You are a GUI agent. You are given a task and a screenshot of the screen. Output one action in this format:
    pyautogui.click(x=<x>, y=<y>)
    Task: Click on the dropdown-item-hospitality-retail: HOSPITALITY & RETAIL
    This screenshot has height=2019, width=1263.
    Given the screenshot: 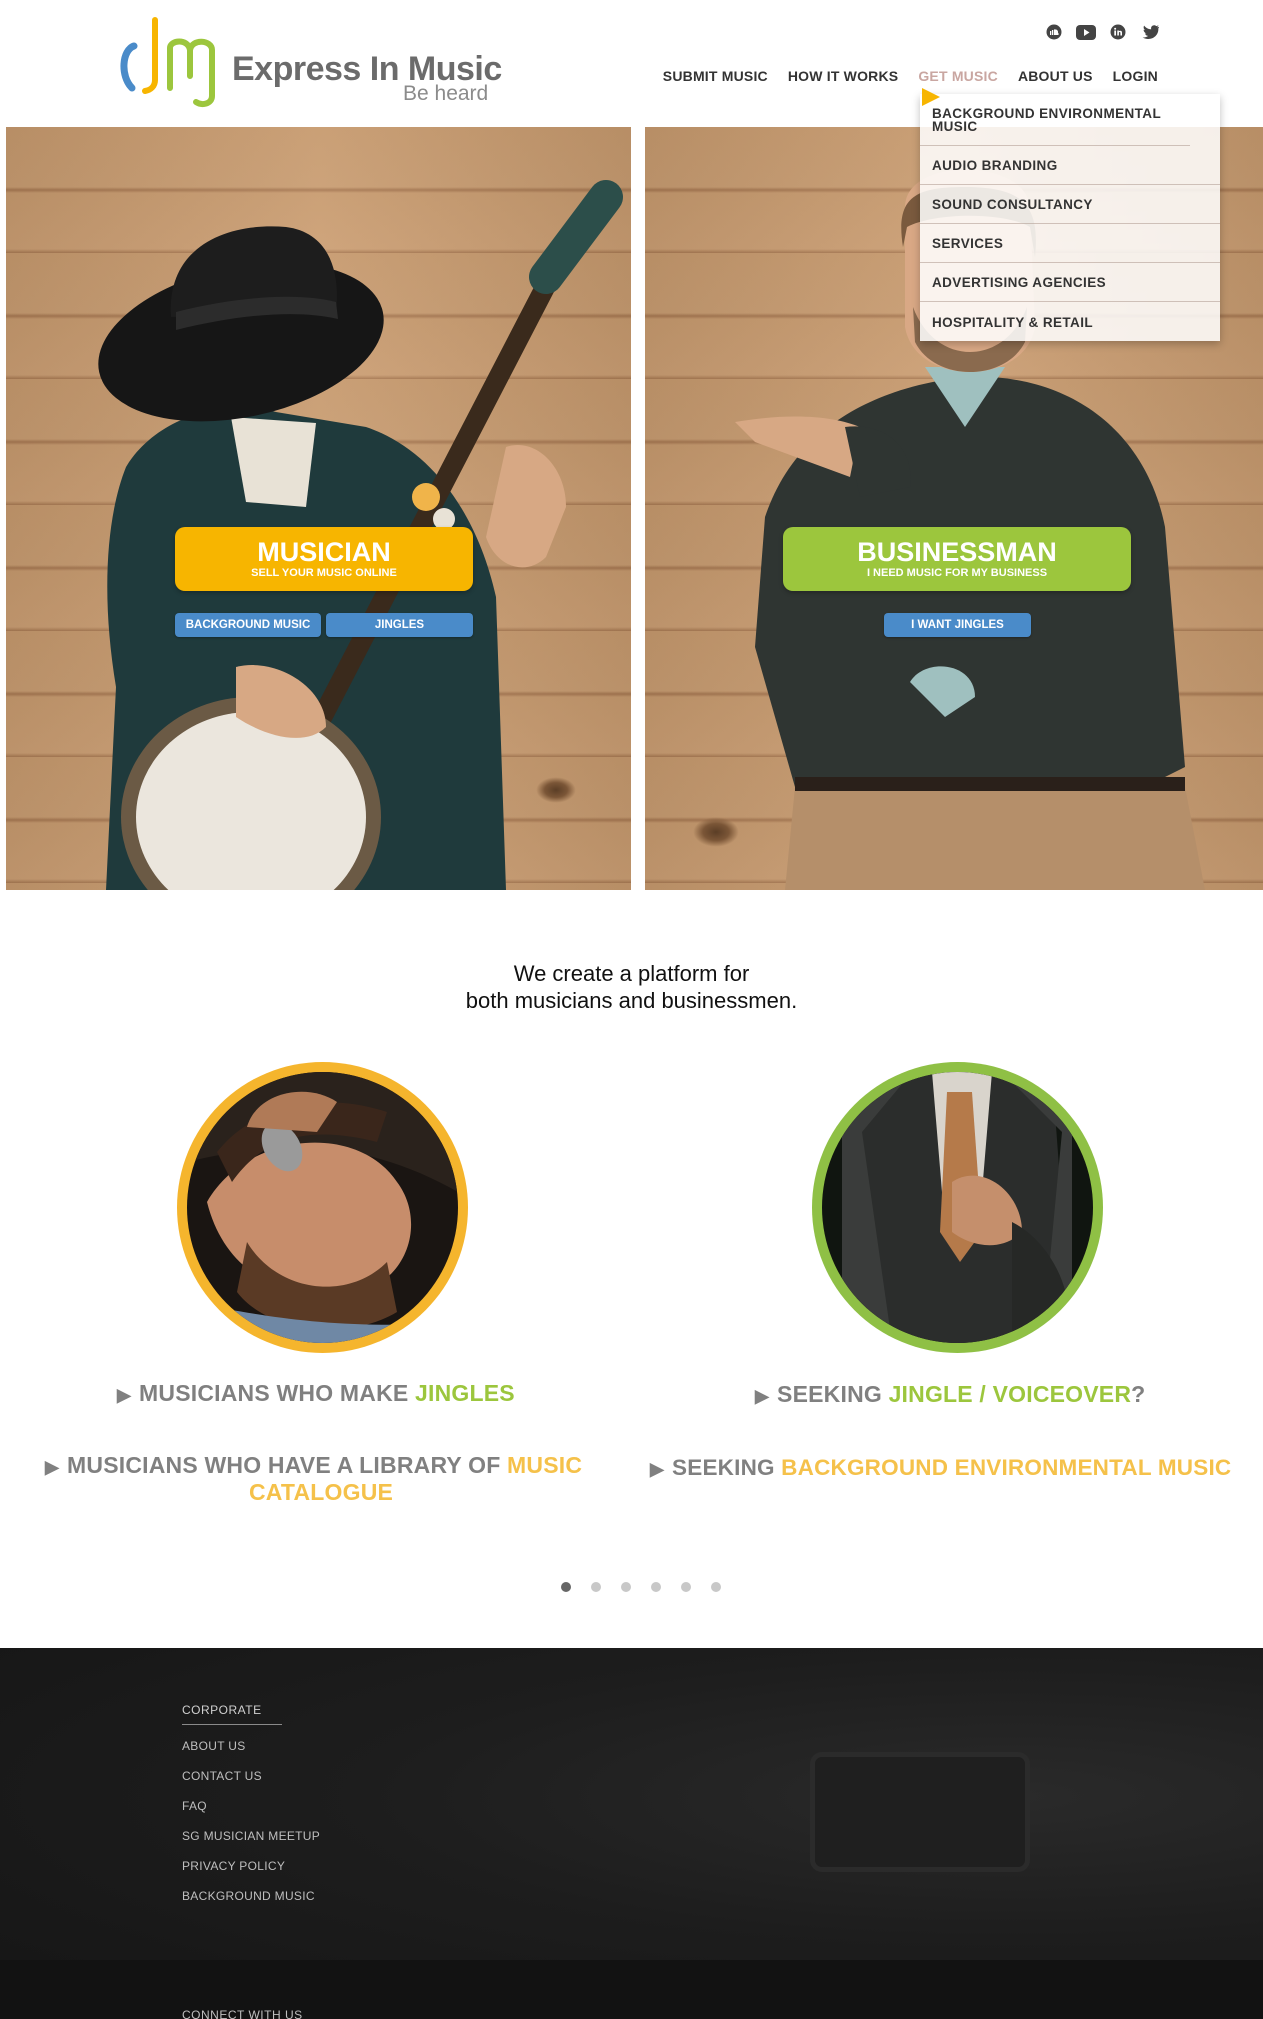 What is the action you would take?
    pyautogui.click(x=1070, y=321)
    